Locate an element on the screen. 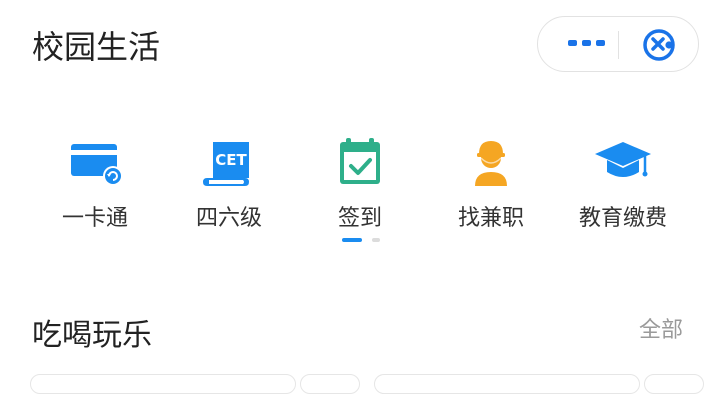 This screenshot has width=719, height=394. page-title: 校园生活 is located at coordinates (96, 47).